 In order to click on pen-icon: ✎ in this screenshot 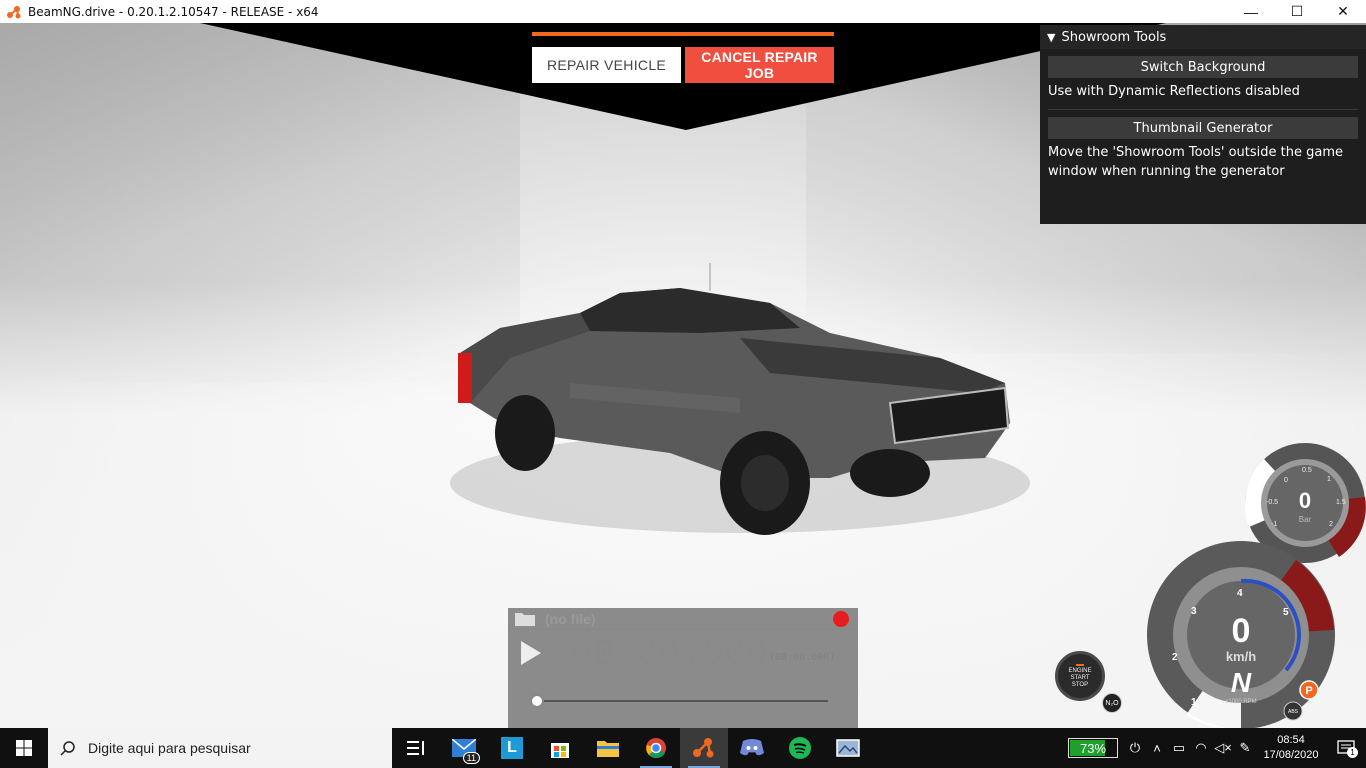, I will do `click(1245, 748)`.